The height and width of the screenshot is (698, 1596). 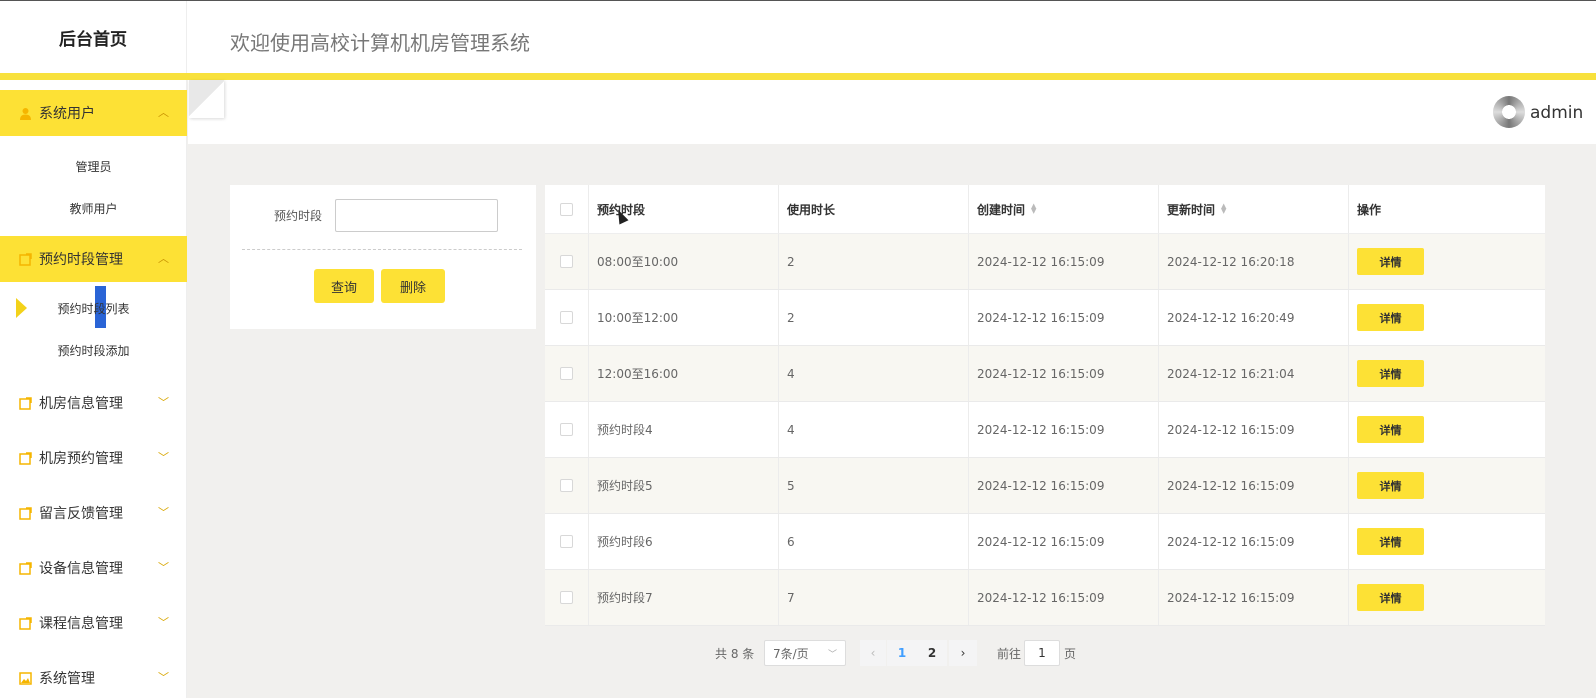 I want to click on sidebar-item-admin: 管理员, so click(x=93, y=166).